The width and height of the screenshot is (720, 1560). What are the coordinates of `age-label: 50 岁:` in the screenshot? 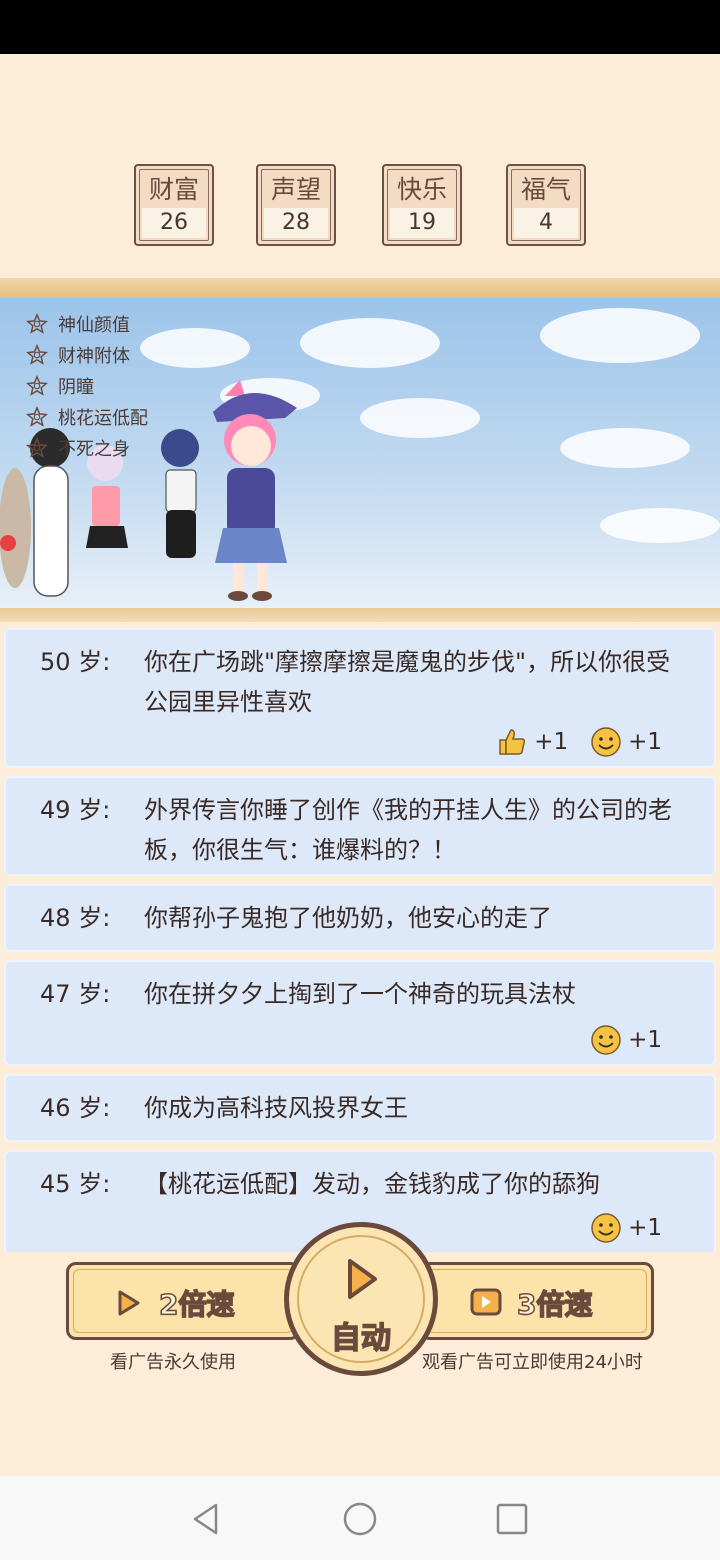 It's located at (75, 662).